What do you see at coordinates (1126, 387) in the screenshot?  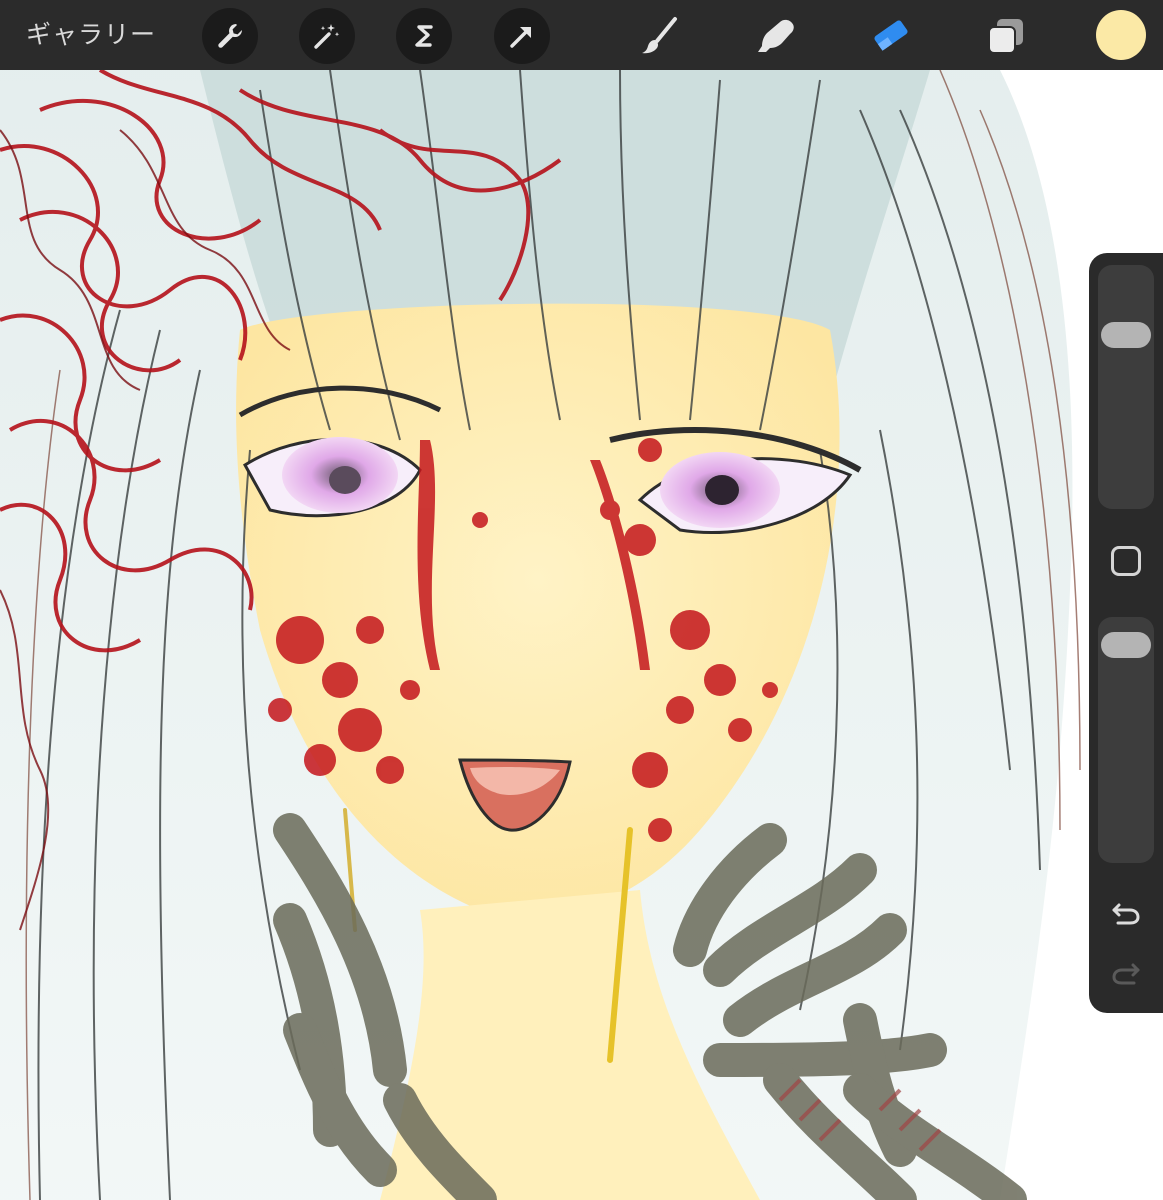 I see `brush-size-slider` at bounding box center [1126, 387].